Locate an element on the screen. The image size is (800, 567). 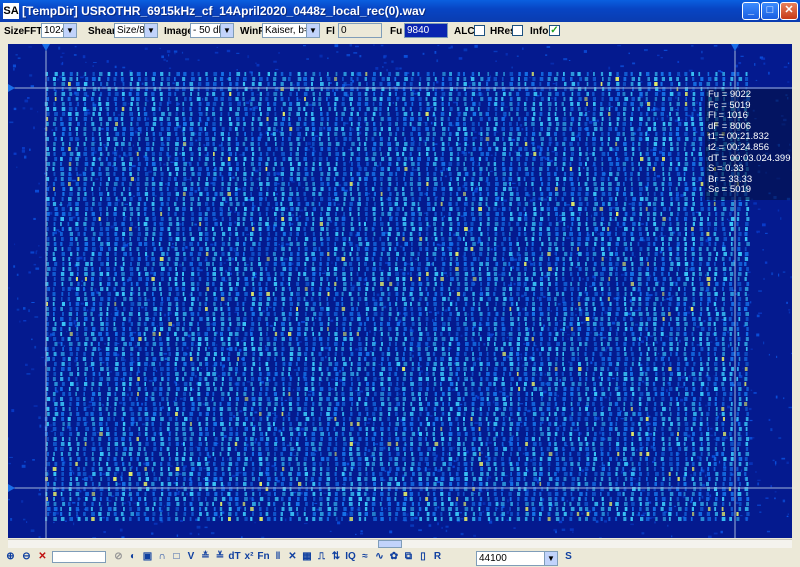
image-label: Image is located at coordinates (178, 31).